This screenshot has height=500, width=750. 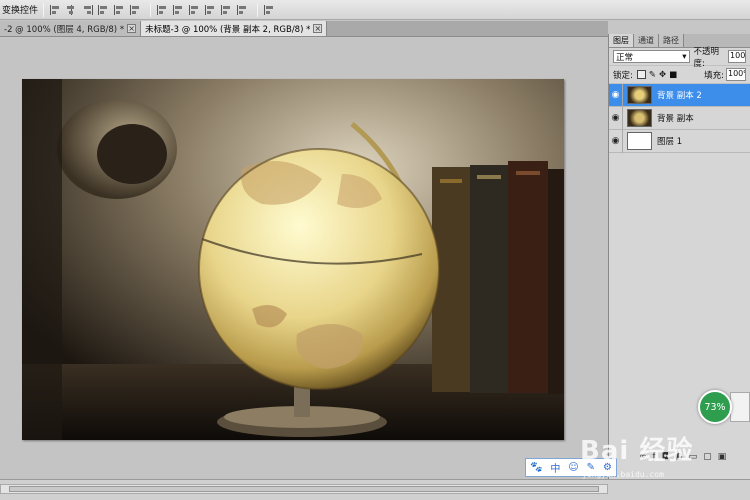 What do you see at coordinates (573, 467) in the screenshot?
I see `smile-icon: ☺` at bounding box center [573, 467].